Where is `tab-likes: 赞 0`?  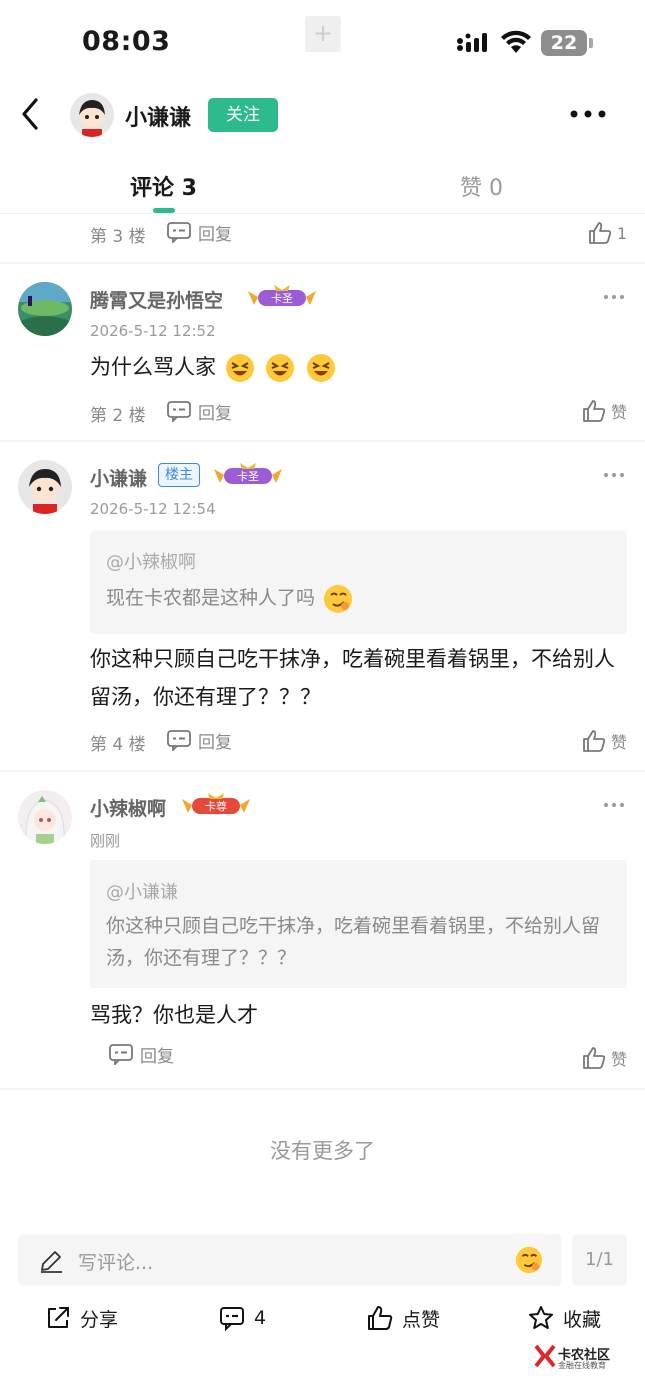
tab-likes: 赞 0 is located at coordinates (481, 186).